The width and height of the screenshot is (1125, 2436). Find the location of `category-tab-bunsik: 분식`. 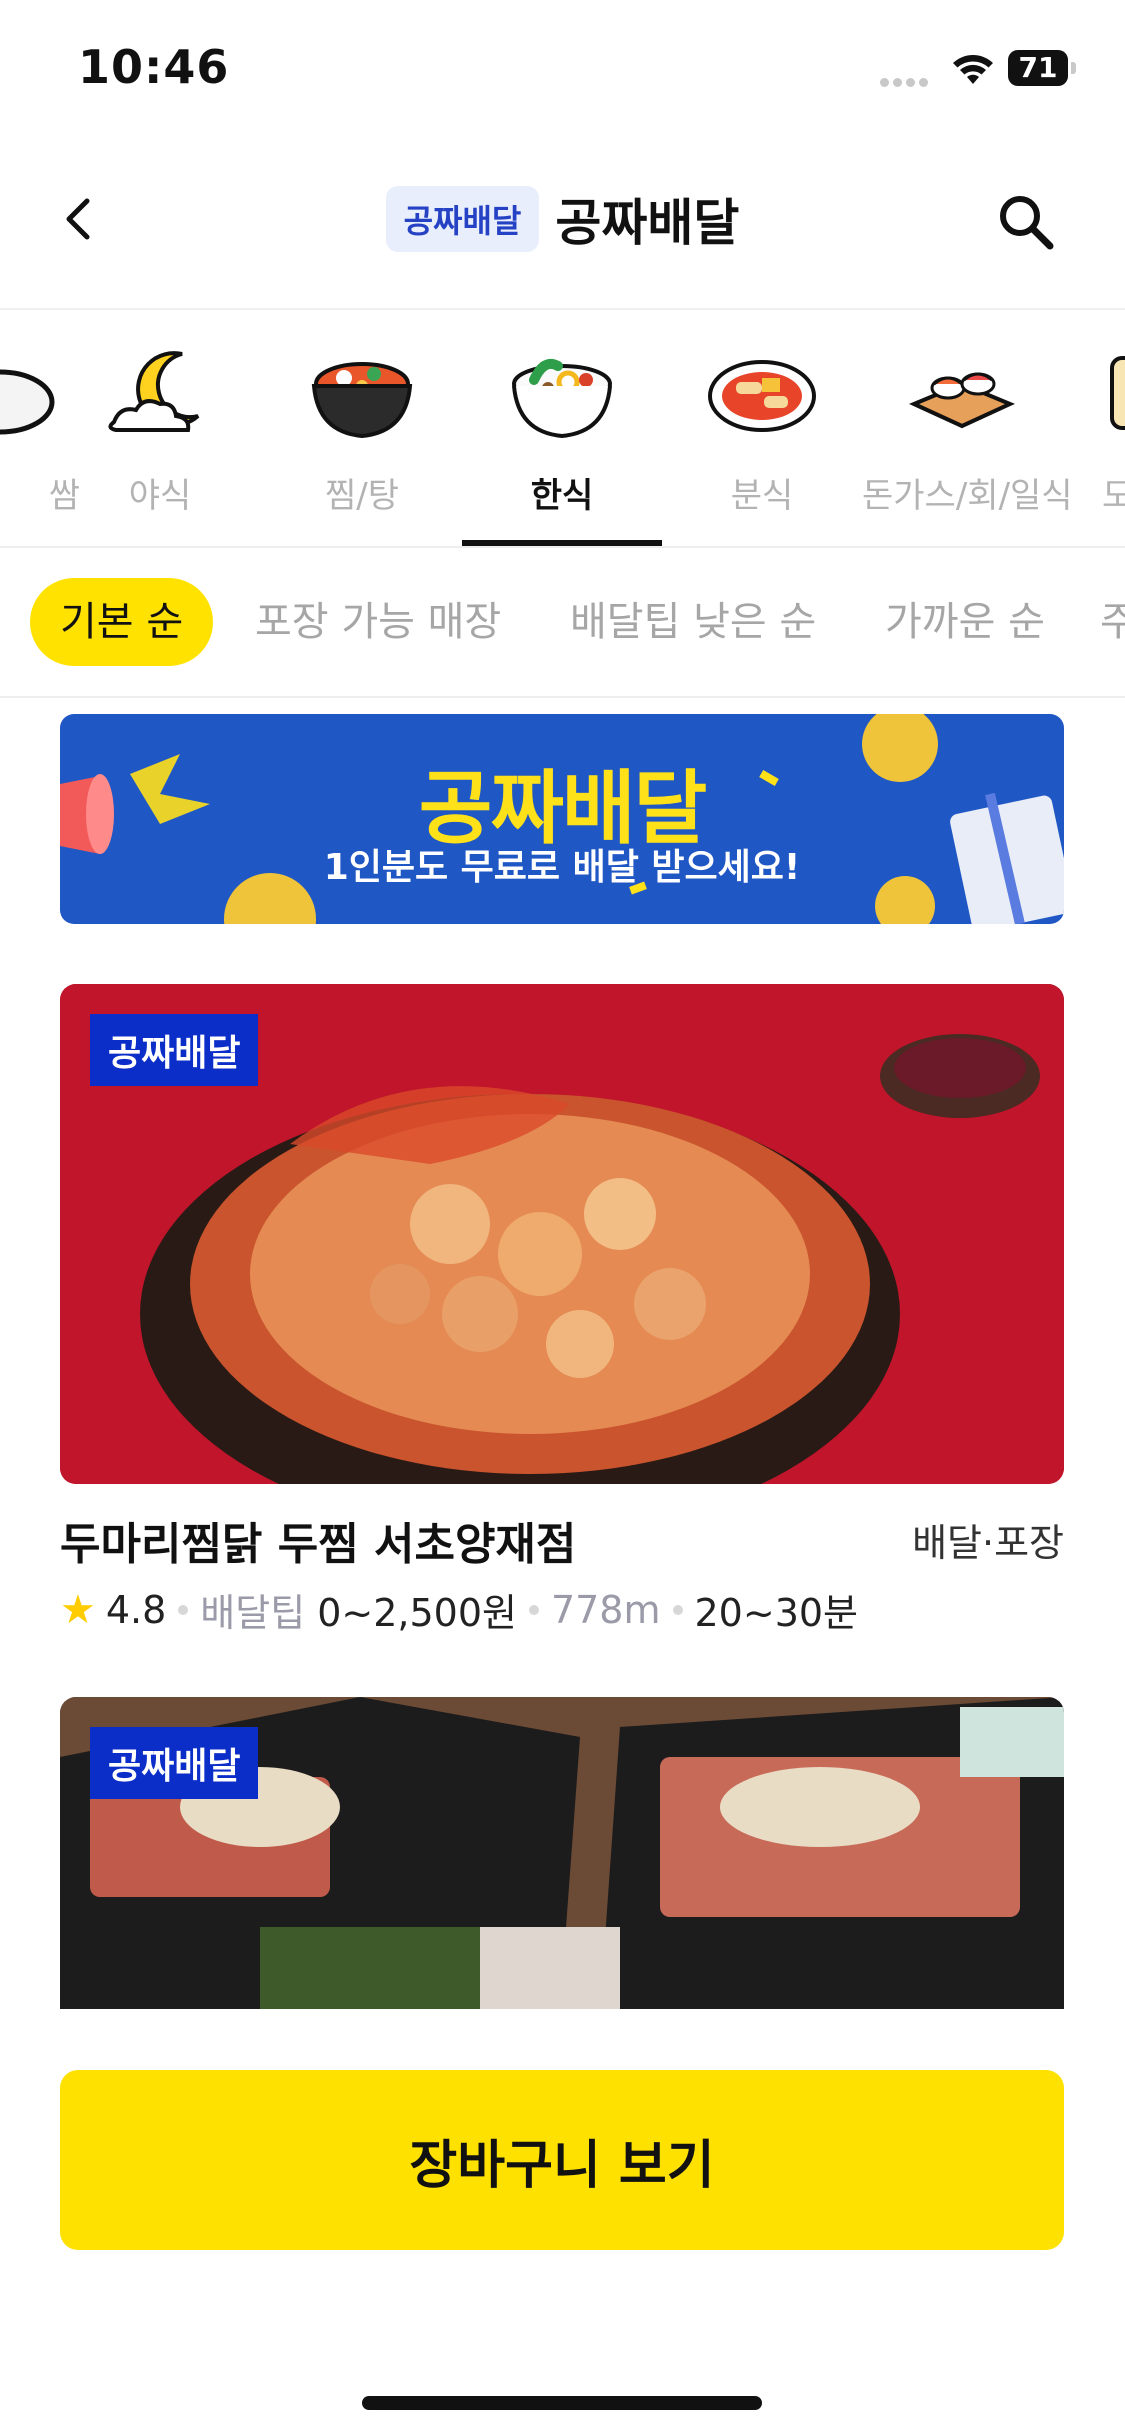

category-tab-bunsik: 분식 is located at coordinates (762, 438).